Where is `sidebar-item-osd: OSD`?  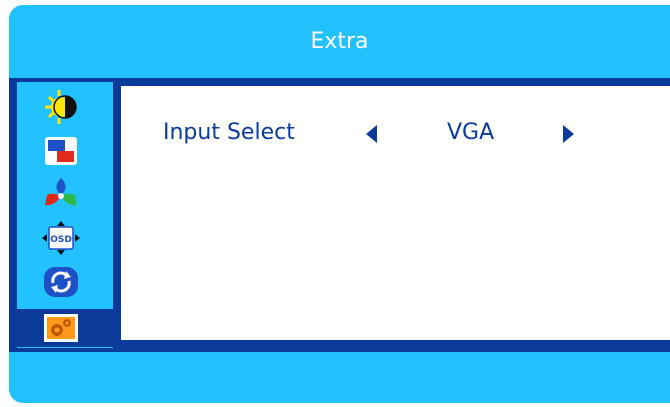 sidebar-item-osd: OSD is located at coordinates (61, 238).